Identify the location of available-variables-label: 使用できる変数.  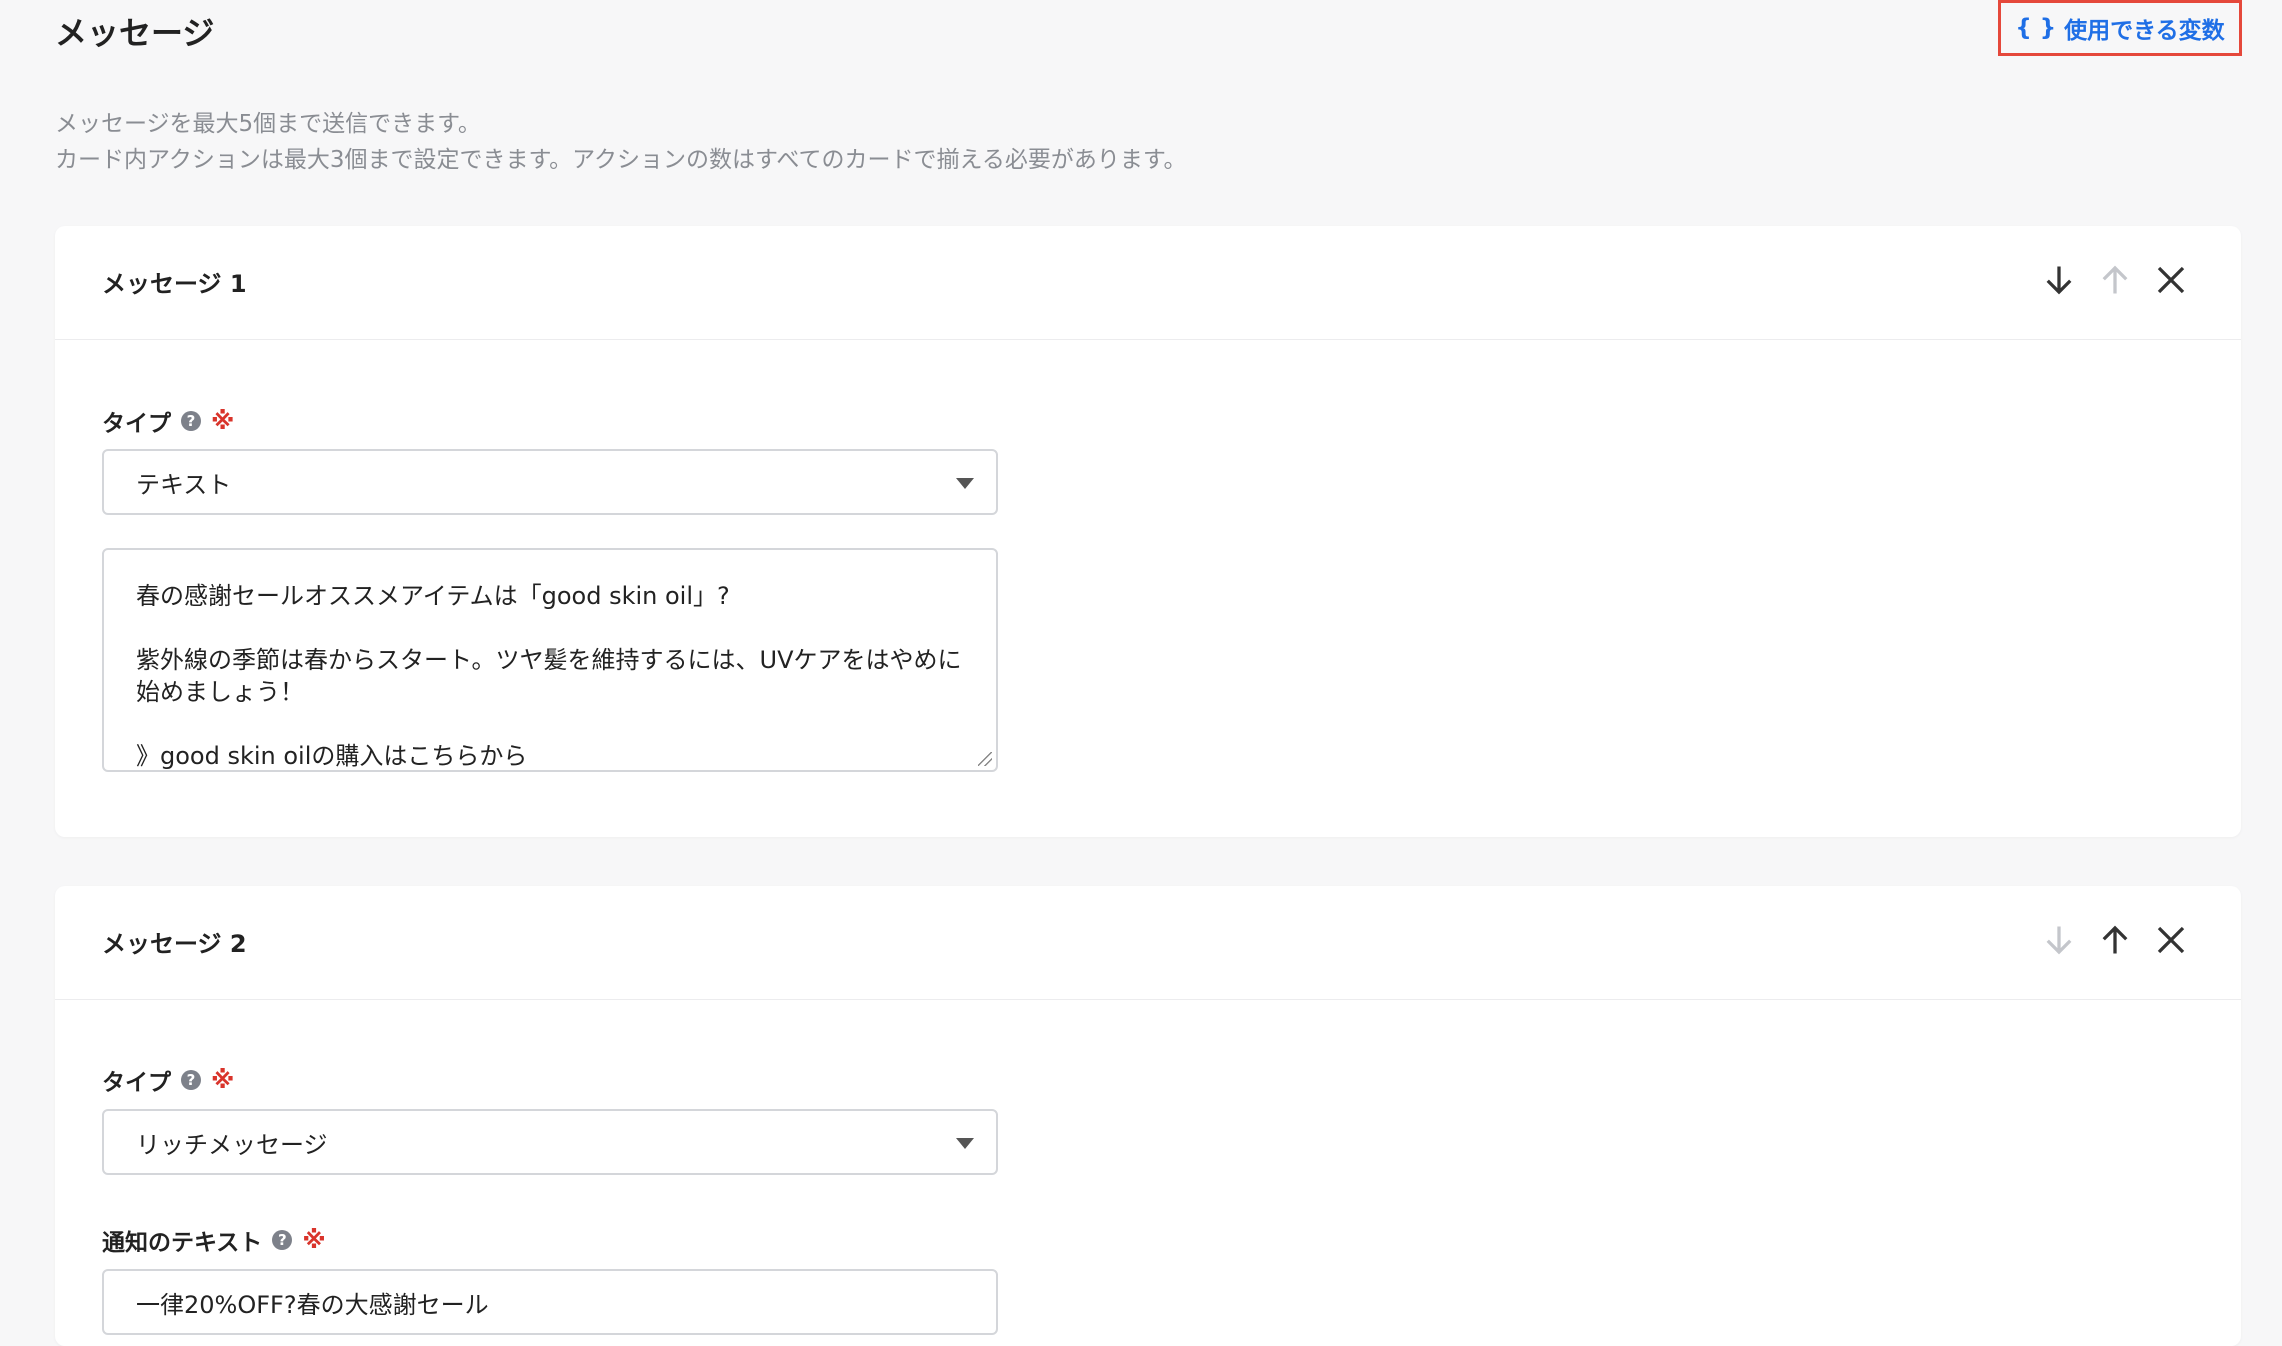
(2144, 31).